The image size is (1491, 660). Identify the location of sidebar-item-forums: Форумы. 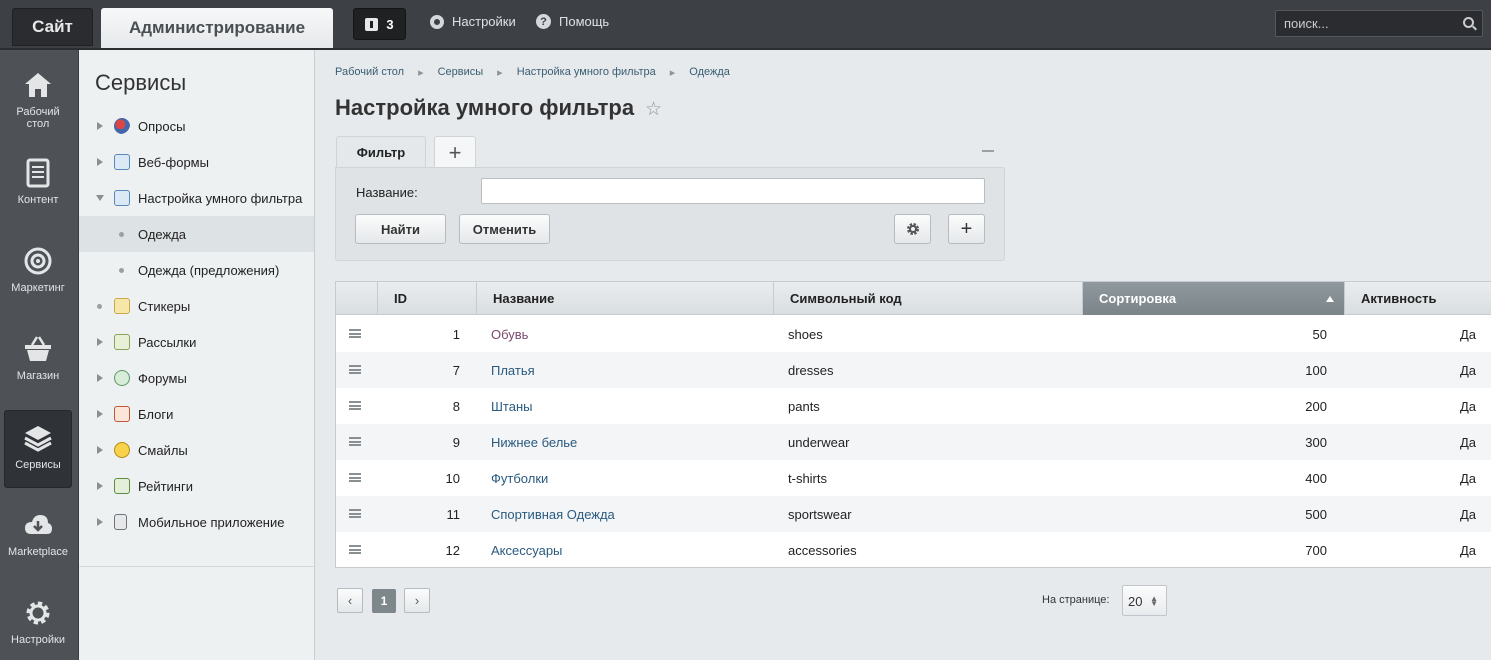
(196, 378).